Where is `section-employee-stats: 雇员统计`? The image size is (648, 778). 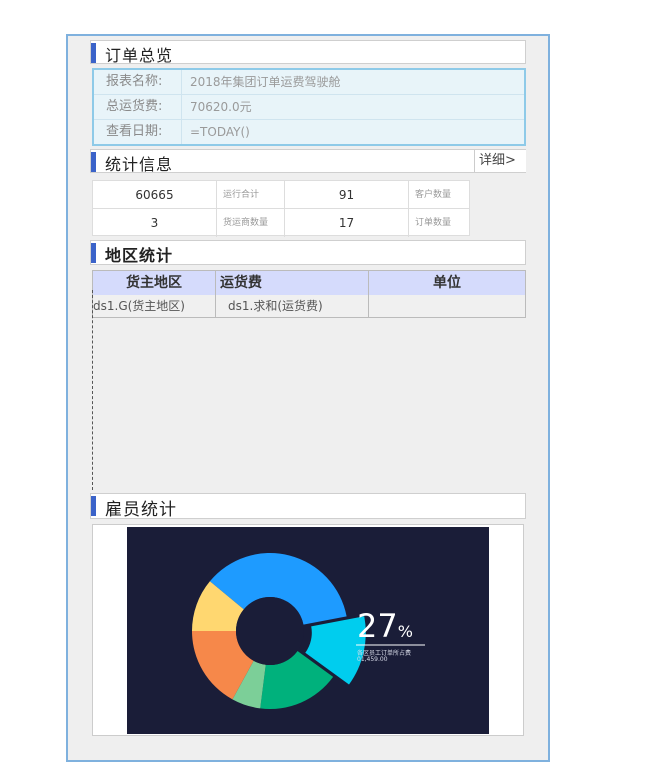 section-employee-stats: 雇员统计 is located at coordinates (308, 506).